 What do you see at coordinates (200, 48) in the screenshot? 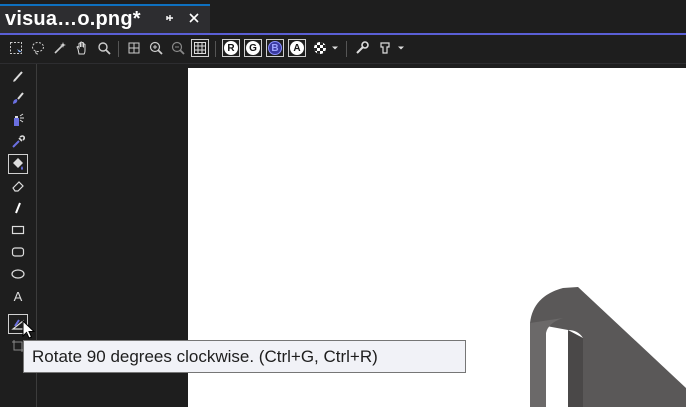
I see `pixel-grid-icon` at bounding box center [200, 48].